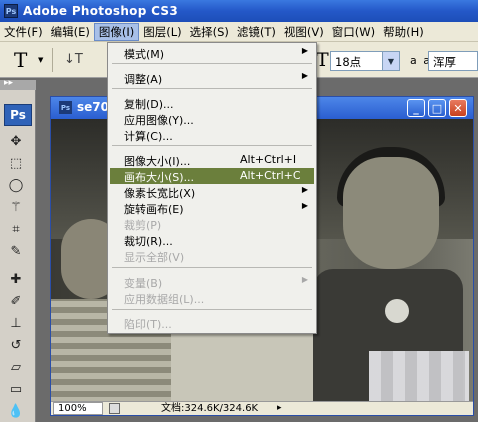  Describe the element at coordinates (101, 11) in the screenshot. I see `app-title: Adobe Photoshop CS3` at that location.